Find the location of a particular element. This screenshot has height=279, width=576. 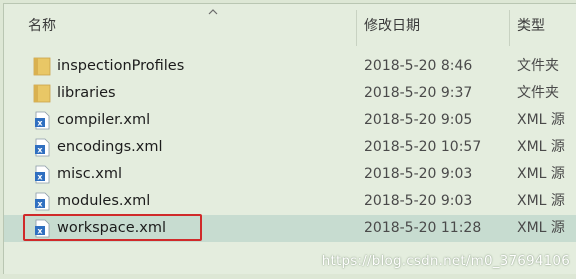

file-name: libraries is located at coordinates (86, 93).